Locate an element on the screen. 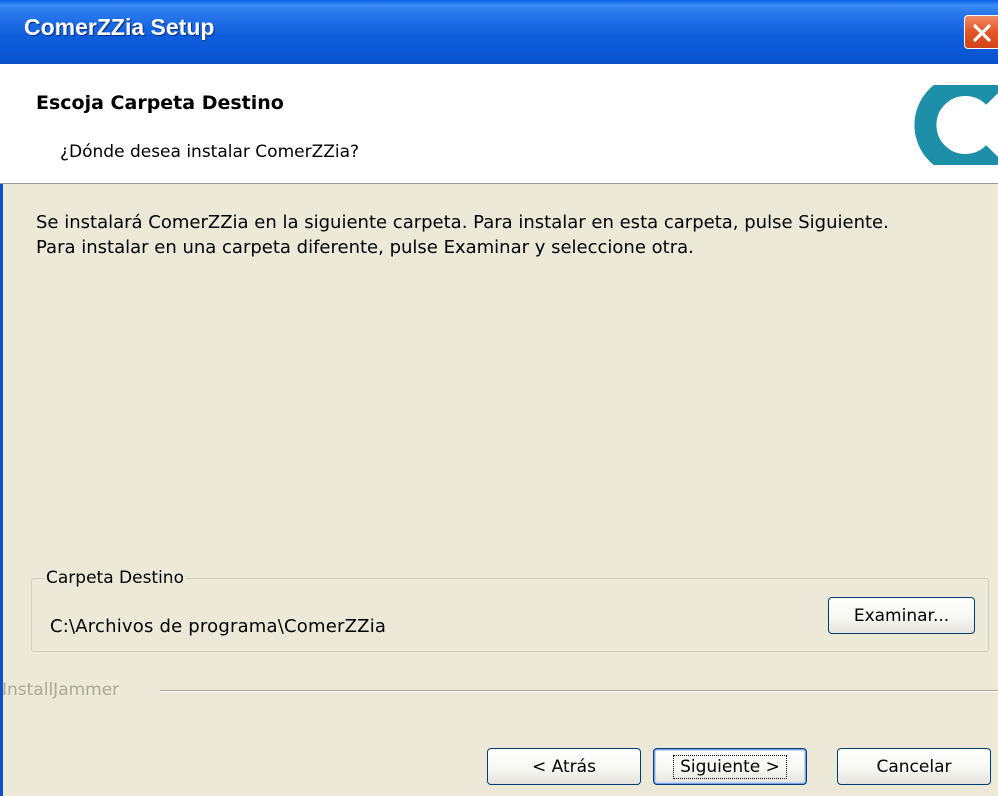  page-title: Escoja Carpeta Destino is located at coordinates (160, 103).